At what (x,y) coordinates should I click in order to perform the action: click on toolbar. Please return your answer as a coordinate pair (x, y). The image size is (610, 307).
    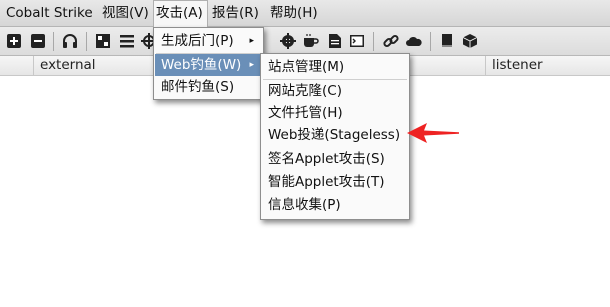
    Looking at the image, I should click on (305, 41).